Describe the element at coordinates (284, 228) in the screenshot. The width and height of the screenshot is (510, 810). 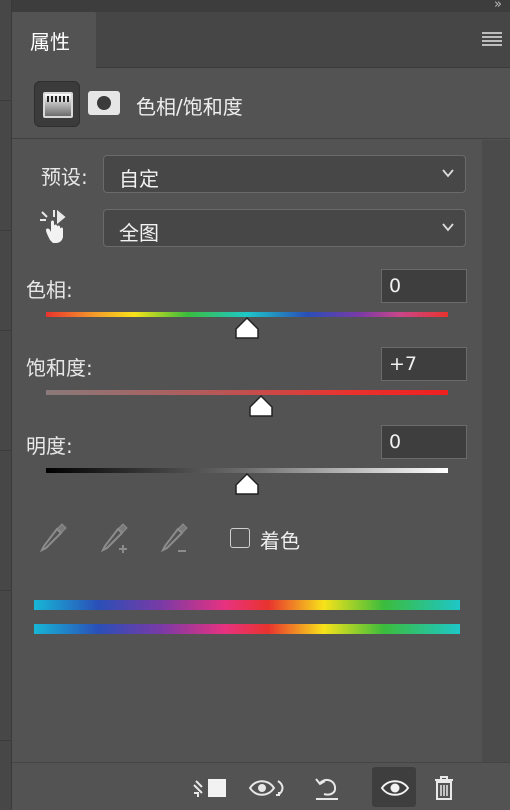
I see `channel-dropdown: 全图` at that location.